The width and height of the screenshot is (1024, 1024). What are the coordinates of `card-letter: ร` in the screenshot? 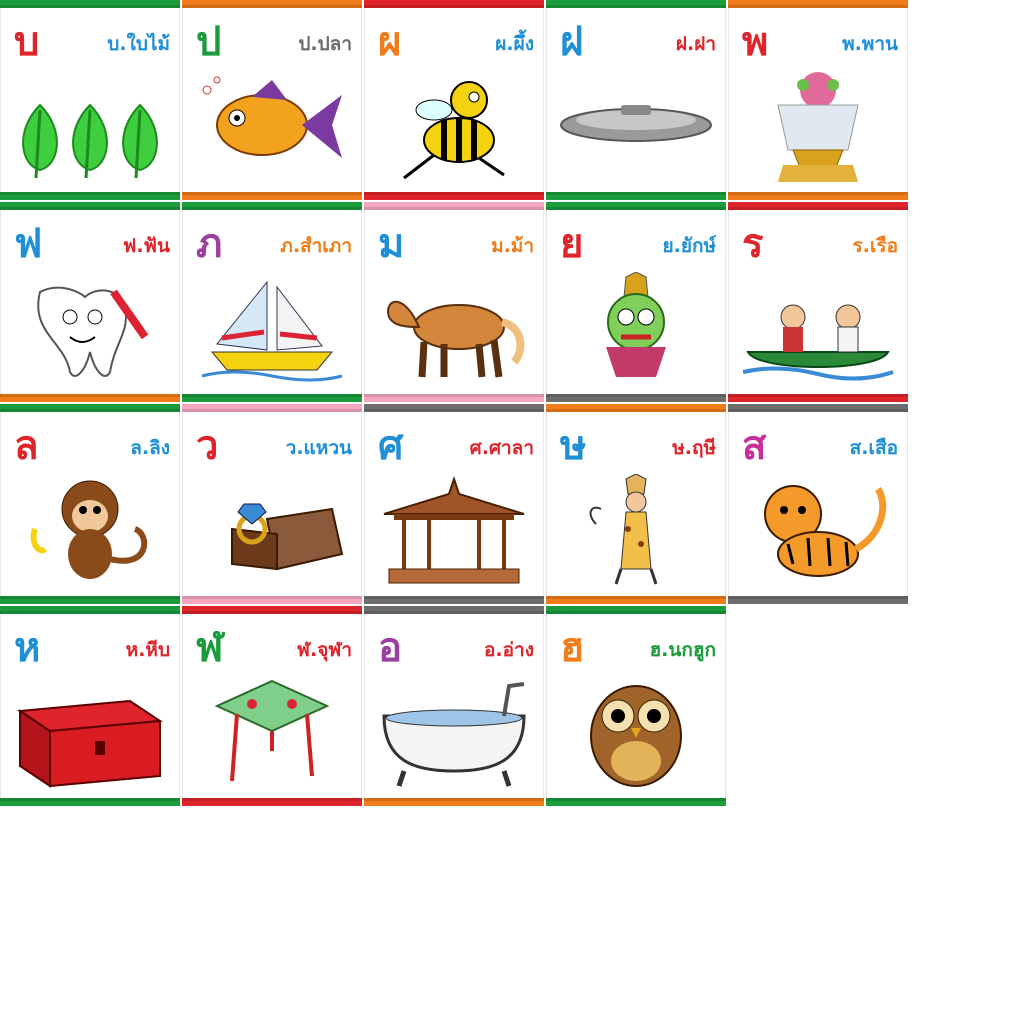 It's located at (753, 244).